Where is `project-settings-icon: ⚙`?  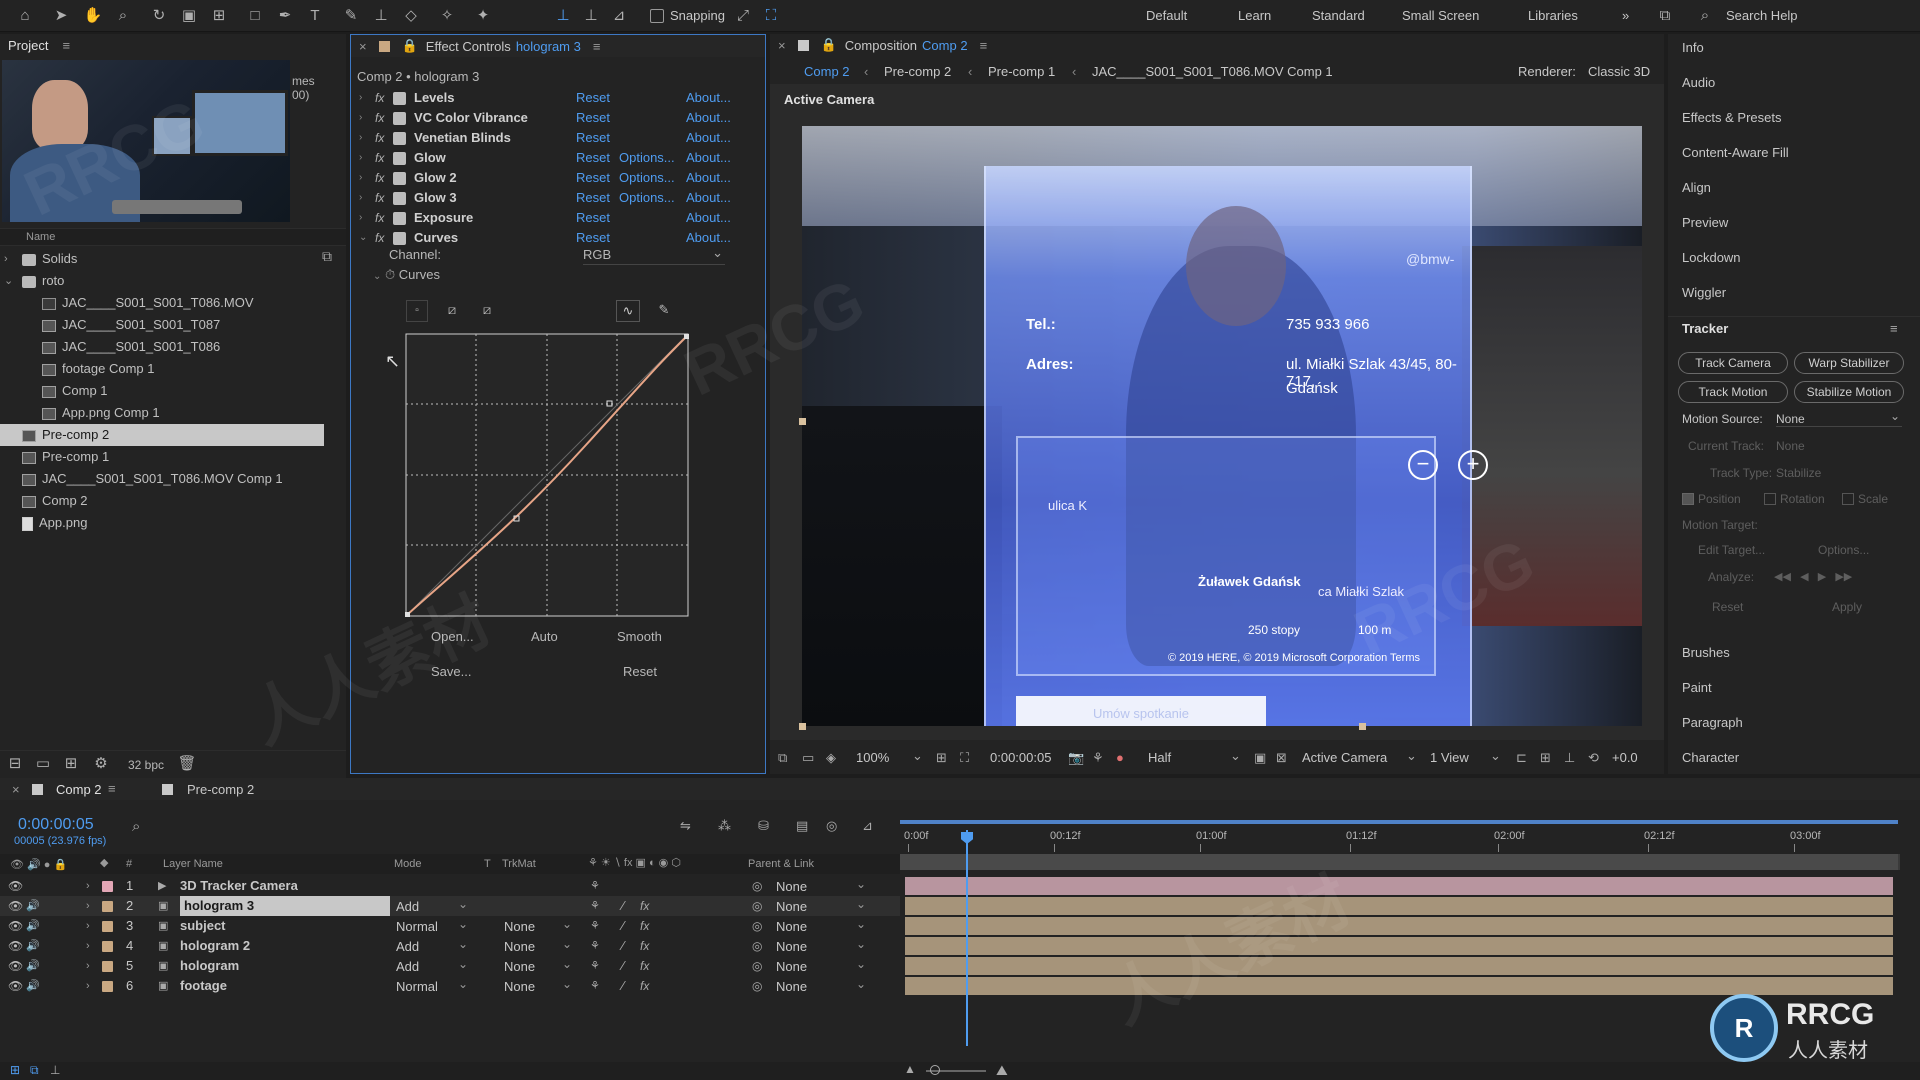
project-settings-icon: ⚙ is located at coordinates (101, 764).